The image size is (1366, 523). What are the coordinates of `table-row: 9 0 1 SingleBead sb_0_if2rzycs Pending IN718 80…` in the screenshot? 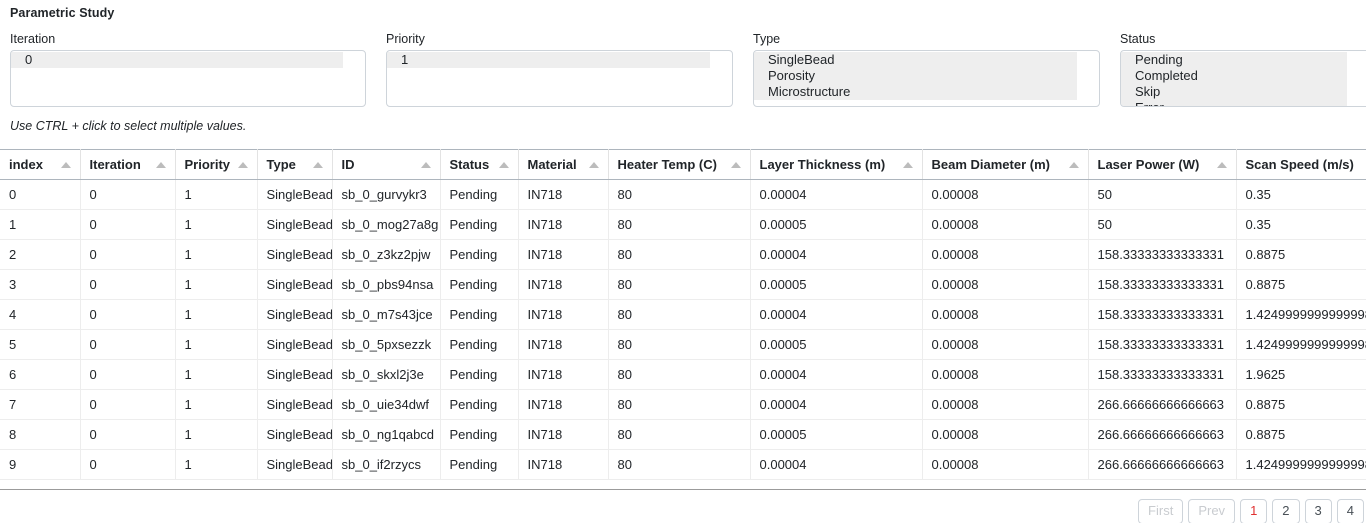 It's located at (683, 464).